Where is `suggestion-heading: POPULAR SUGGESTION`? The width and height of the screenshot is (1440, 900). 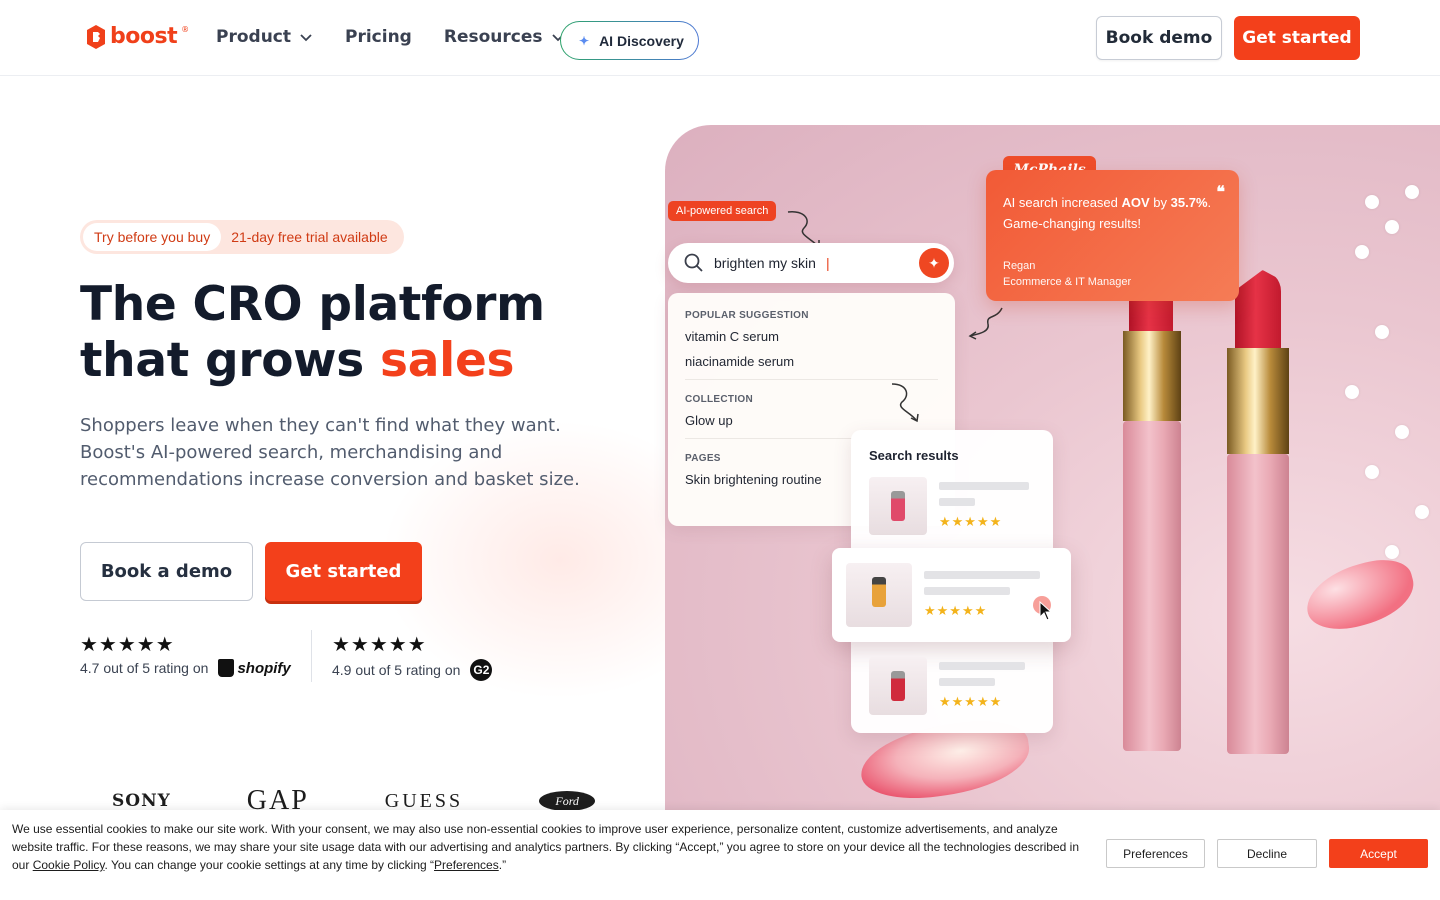
suggestion-heading: POPULAR SUGGESTION is located at coordinates (747, 315).